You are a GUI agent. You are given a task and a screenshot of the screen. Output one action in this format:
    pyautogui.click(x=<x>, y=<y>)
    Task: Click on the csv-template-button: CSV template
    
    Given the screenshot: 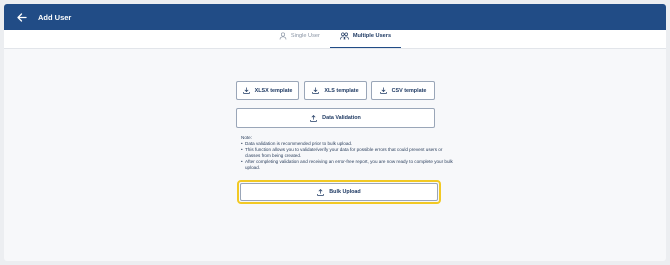 What is the action you would take?
    pyautogui.click(x=403, y=90)
    